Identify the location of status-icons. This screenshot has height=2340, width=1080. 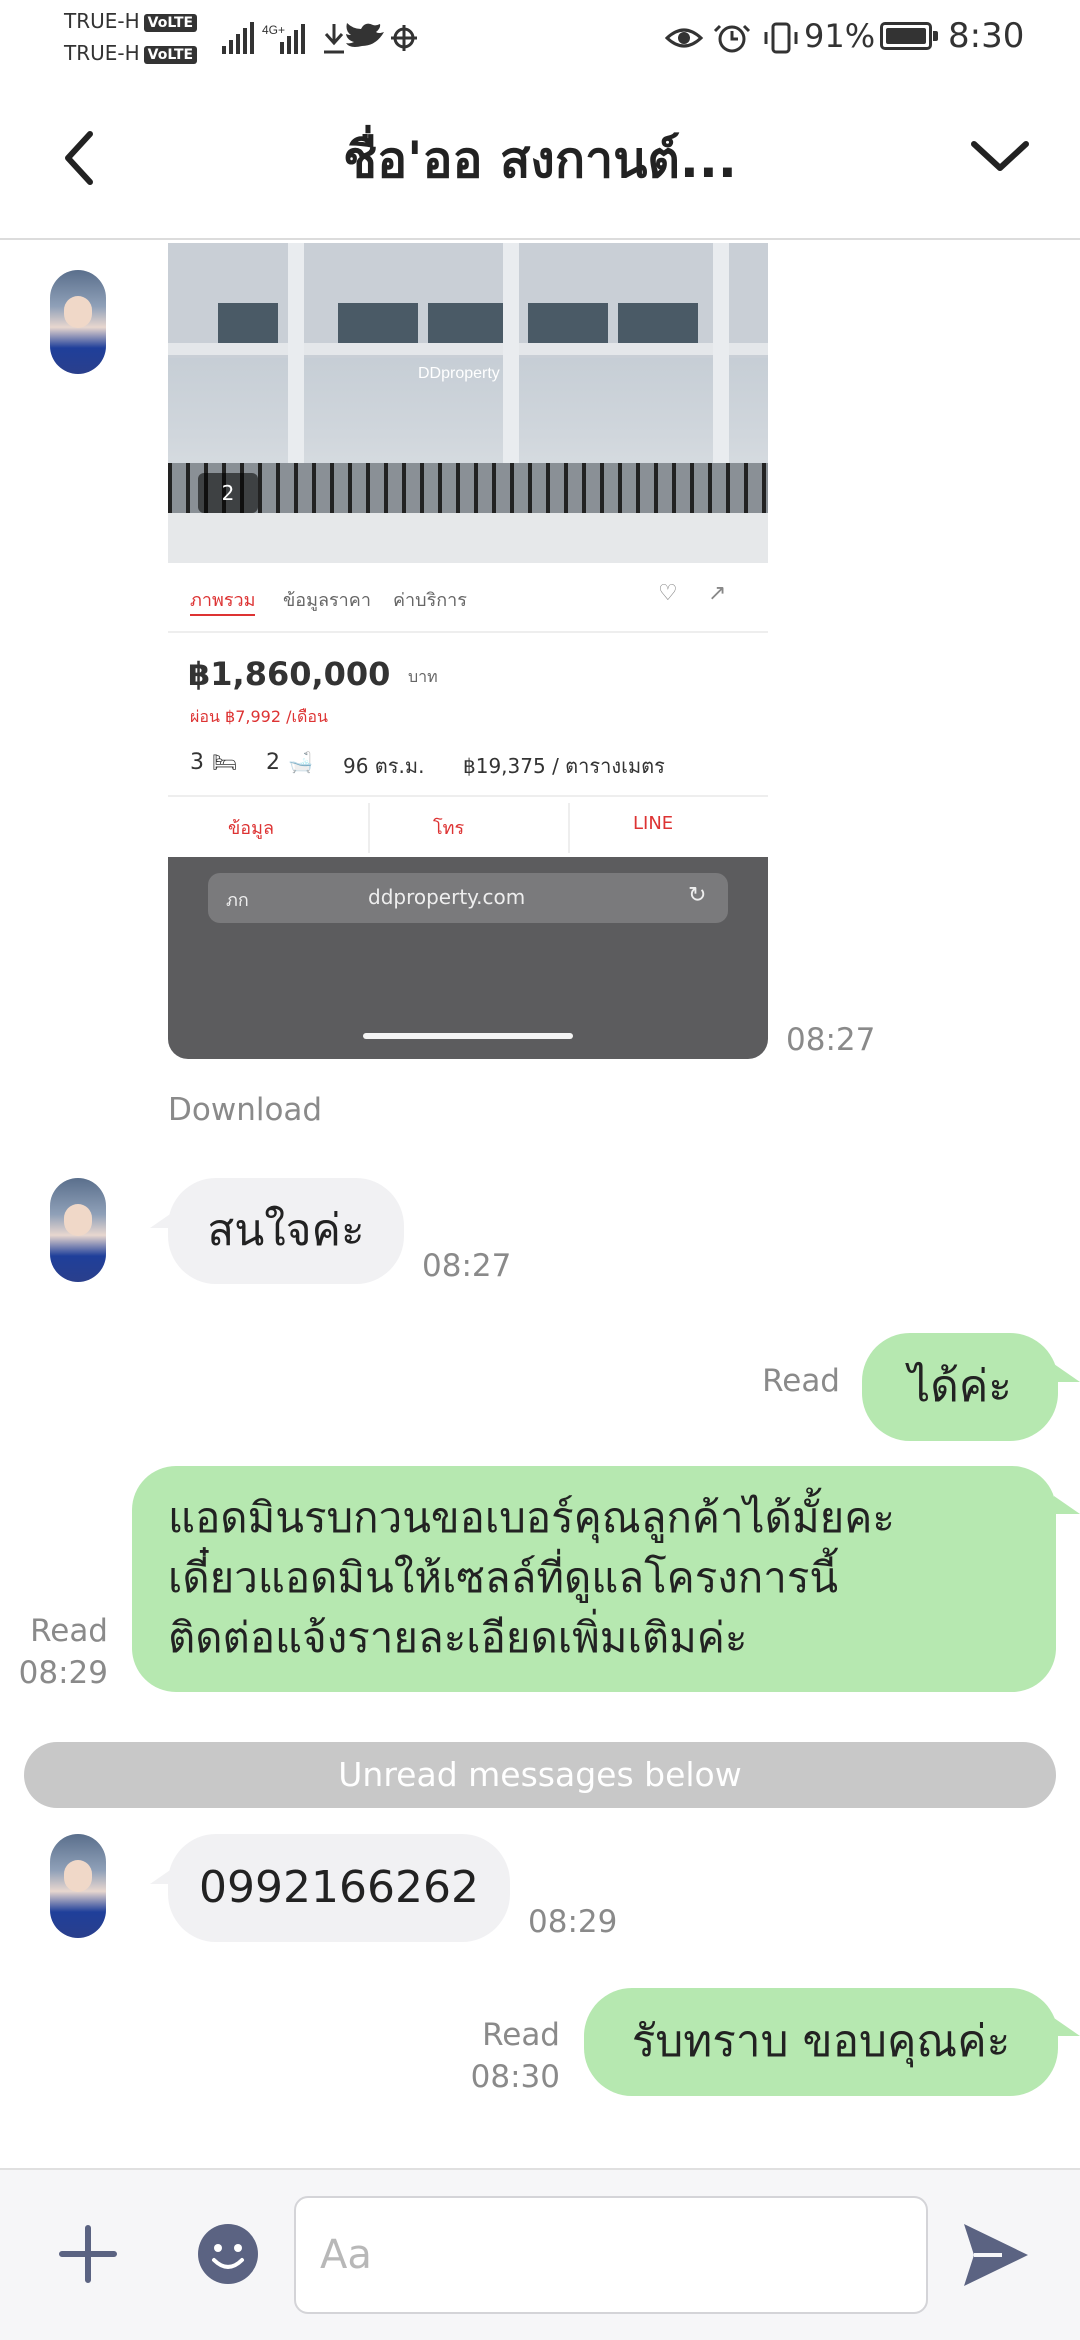
(731, 38).